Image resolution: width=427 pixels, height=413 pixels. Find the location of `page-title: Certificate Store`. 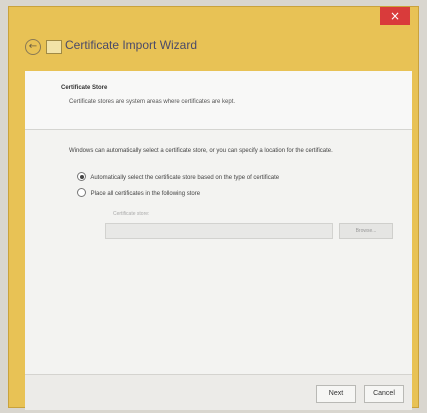

page-title: Certificate Store is located at coordinates (84, 88).